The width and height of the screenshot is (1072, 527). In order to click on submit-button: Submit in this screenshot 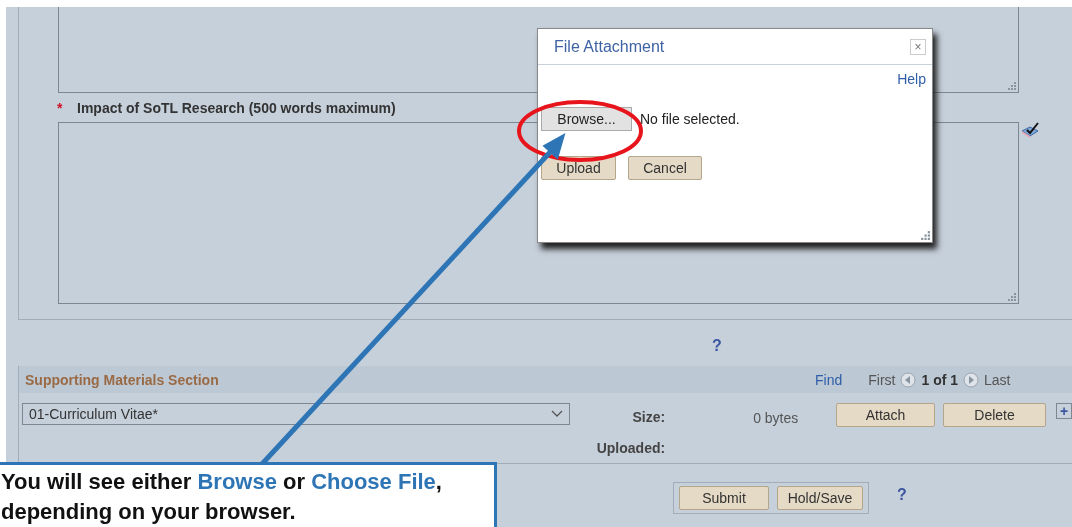, I will do `click(724, 498)`.